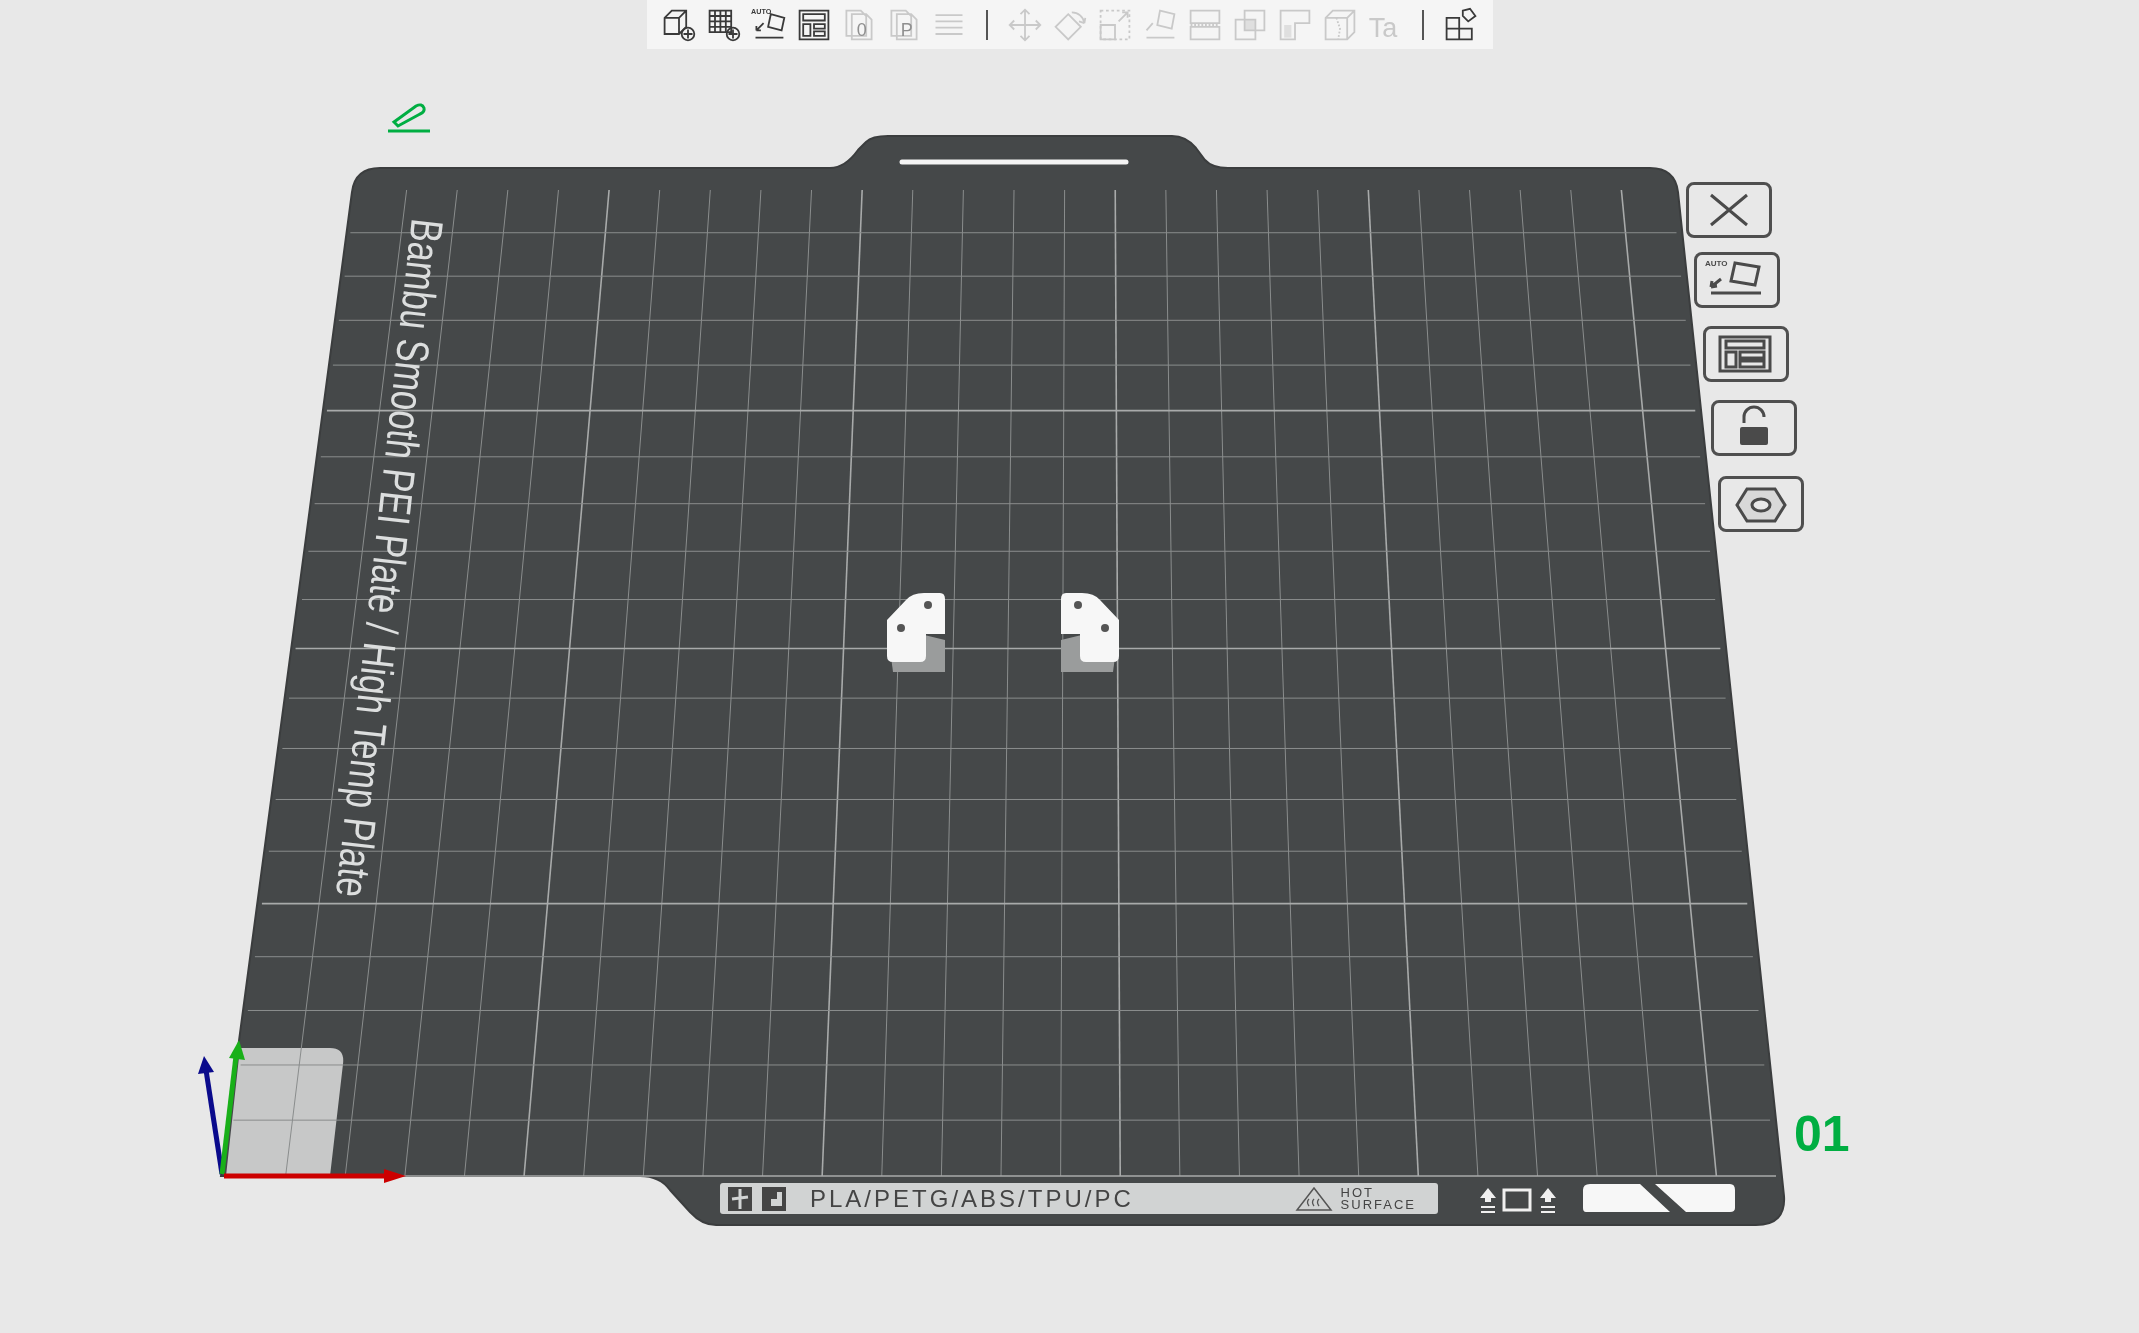 The image size is (2139, 1333). Describe the element at coordinates (774, 1198) in the screenshot. I see `steps-square-icon` at that location.